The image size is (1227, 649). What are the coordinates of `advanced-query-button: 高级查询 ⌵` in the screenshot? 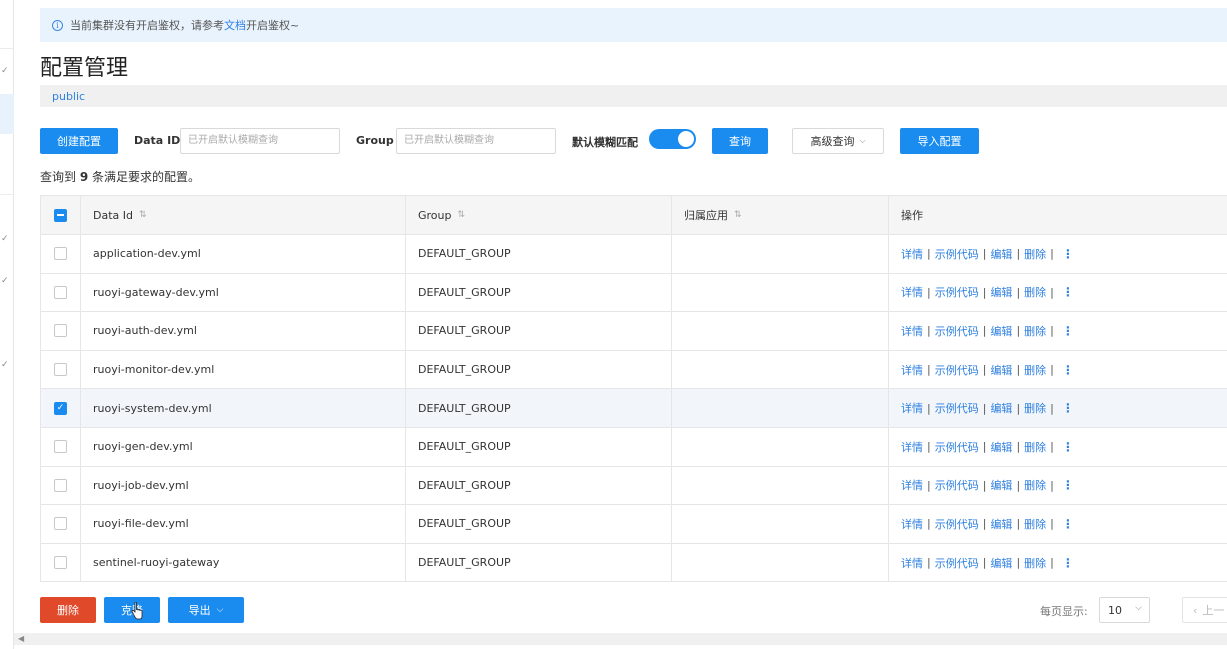 It's located at (838, 141).